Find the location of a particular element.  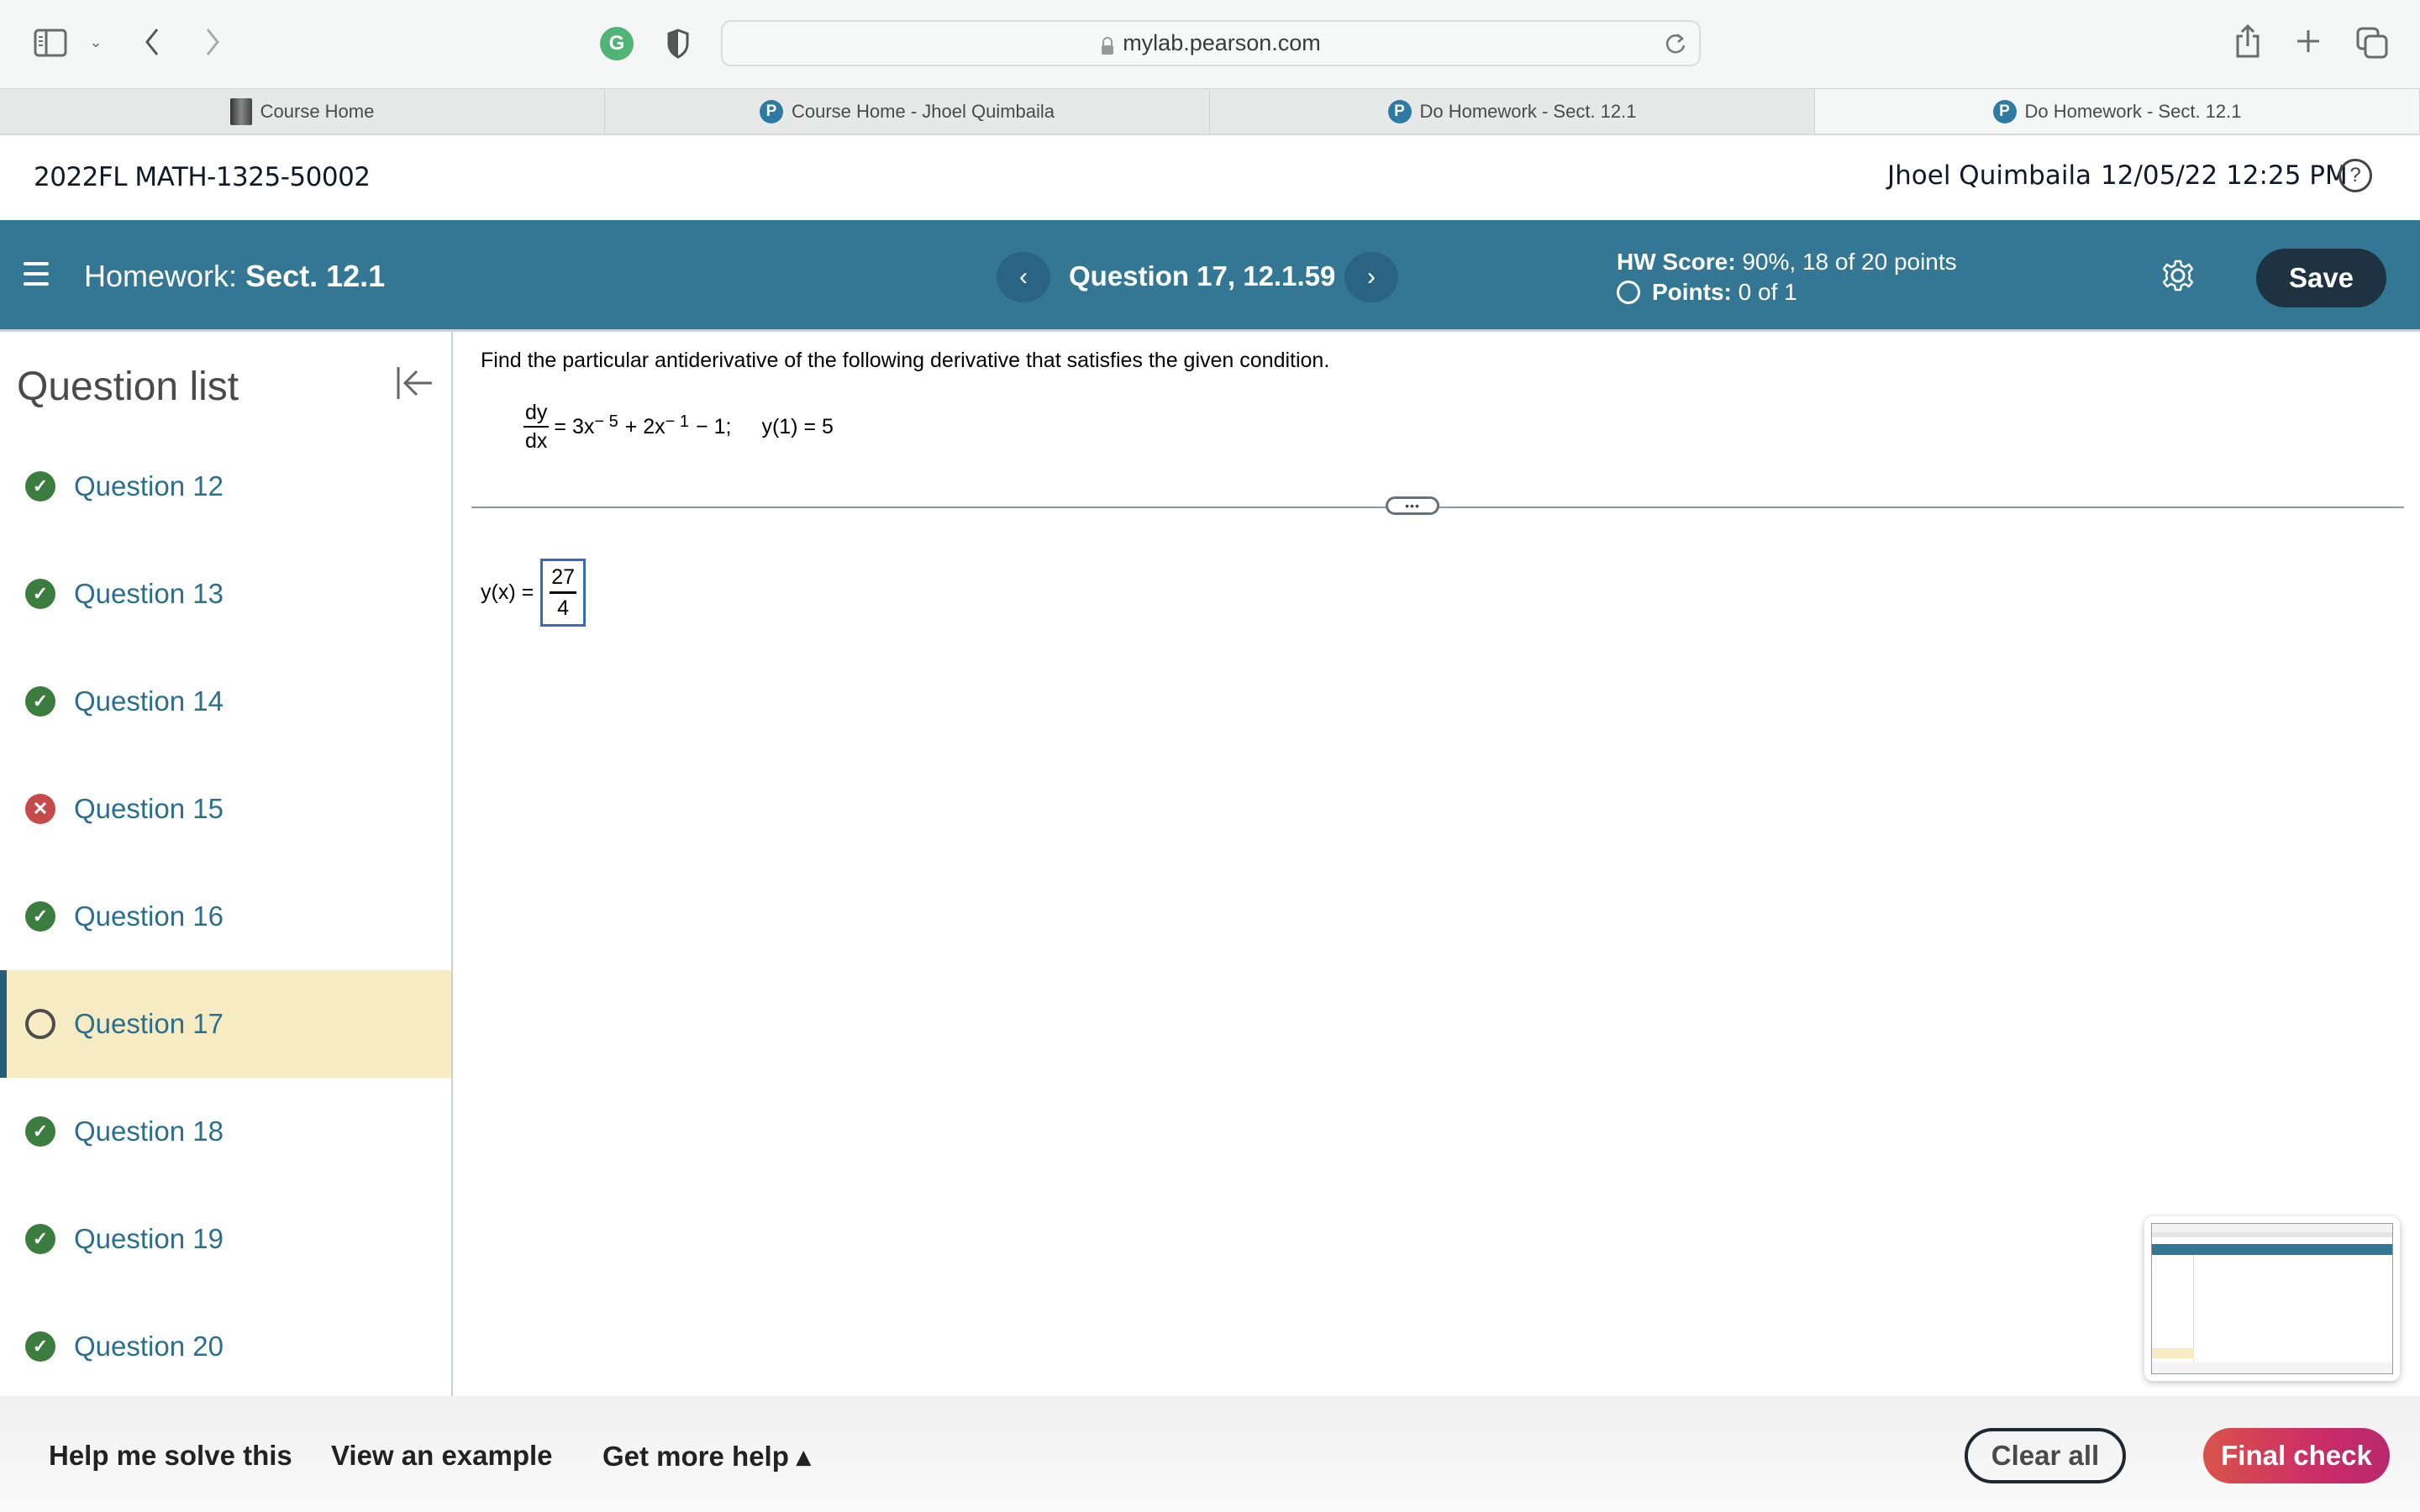

collapse-sidebar-icon is located at coordinates (414, 383).